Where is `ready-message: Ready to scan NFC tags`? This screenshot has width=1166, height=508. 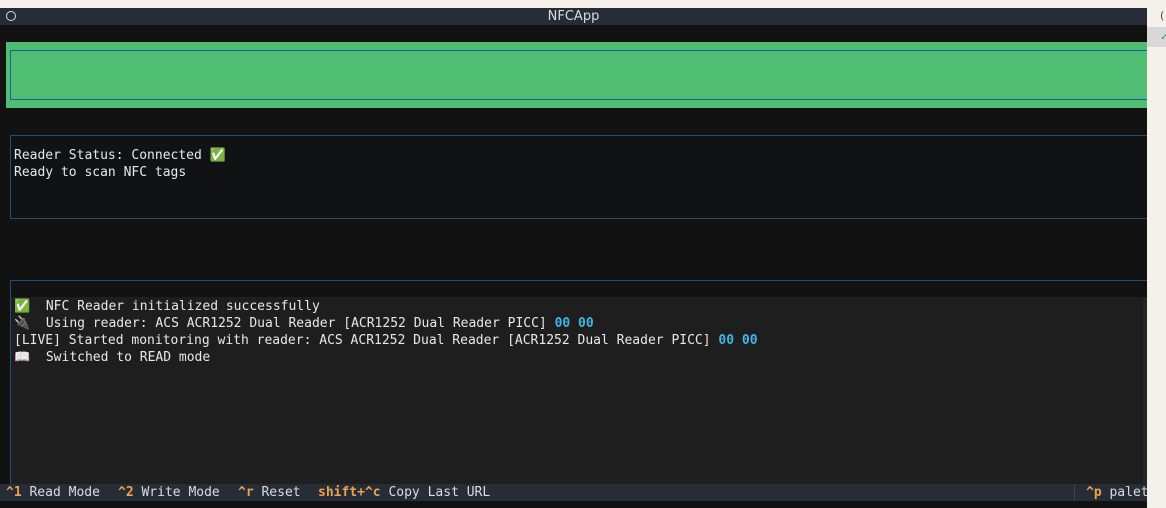 ready-message: Ready to scan NFC tags is located at coordinates (100, 172).